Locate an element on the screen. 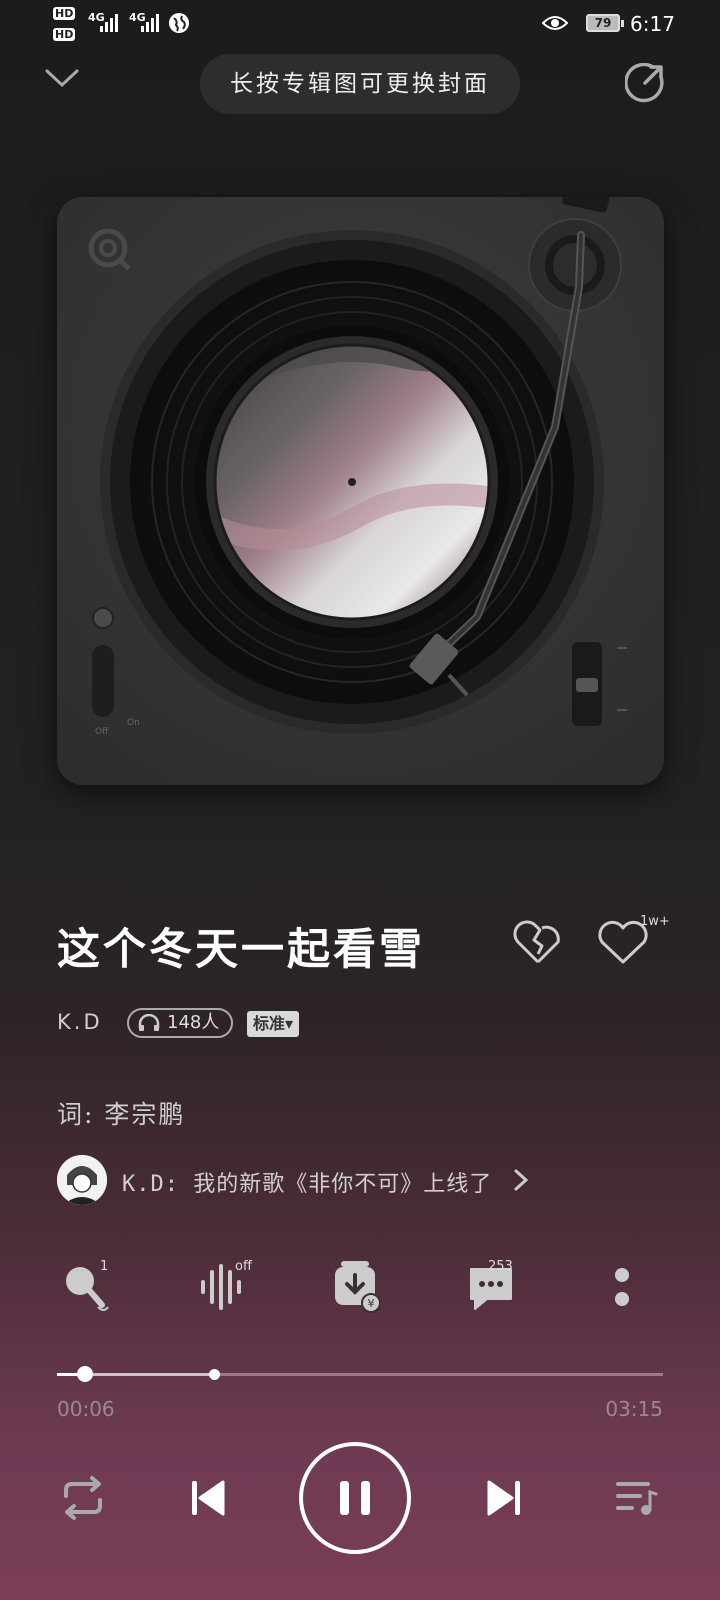 The image size is (720, 1600). listeners-pill: 148人 is located at coordinates (180, 1023).